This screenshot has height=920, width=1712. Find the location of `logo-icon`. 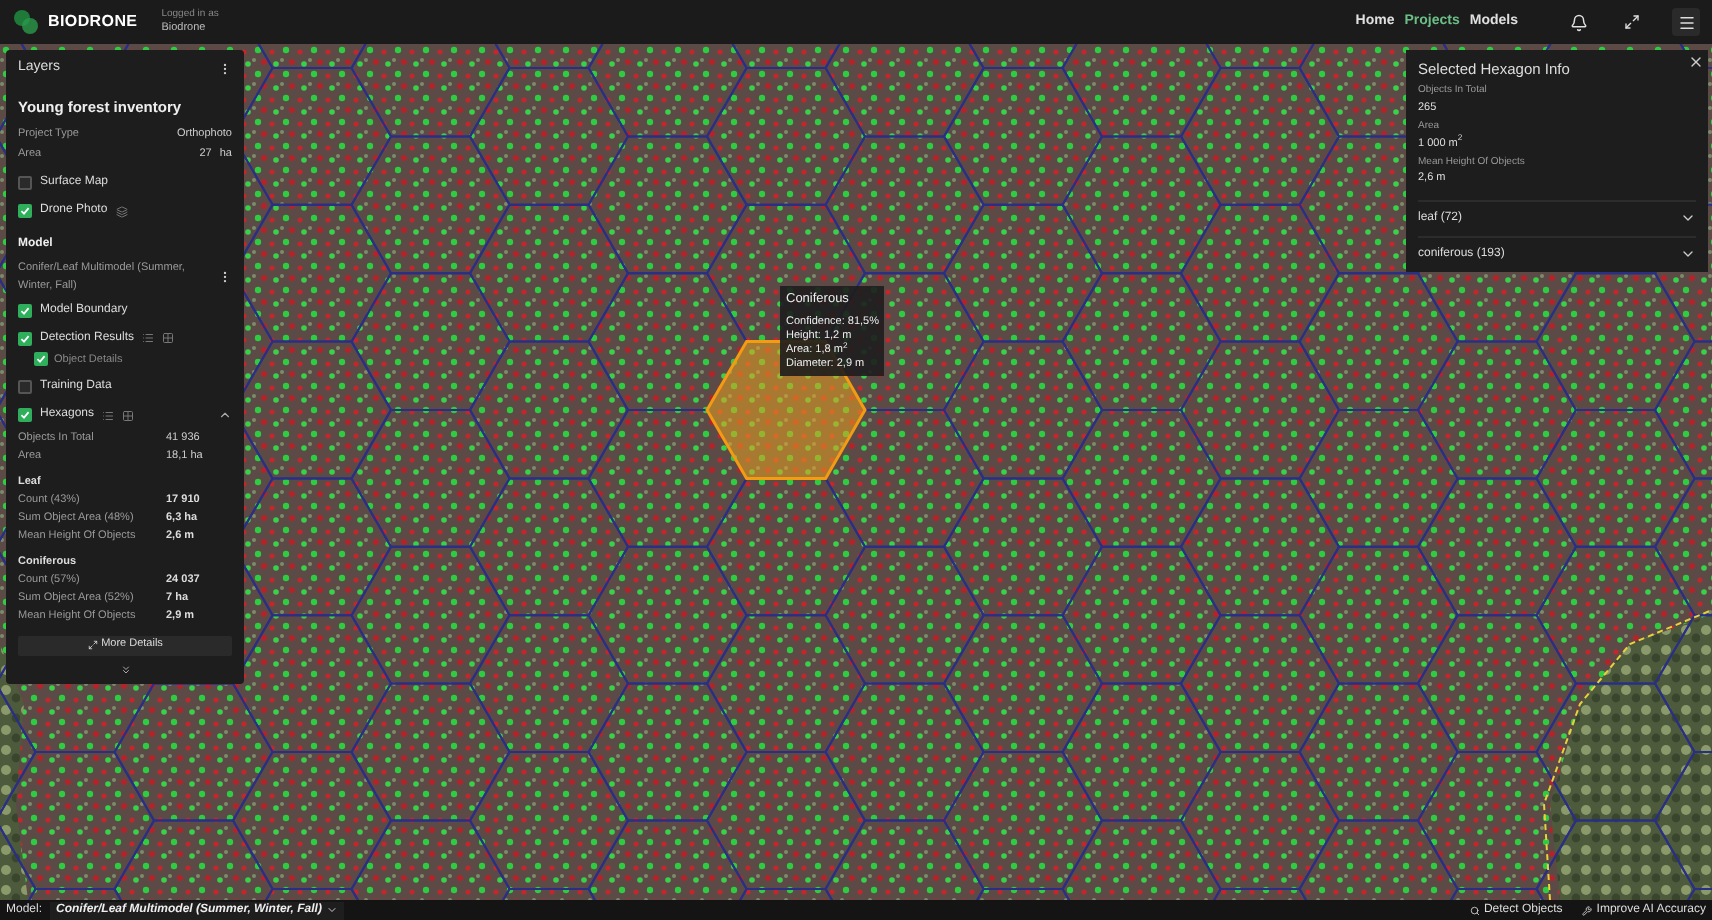

logo-icon is located at coordinates (26, 22).